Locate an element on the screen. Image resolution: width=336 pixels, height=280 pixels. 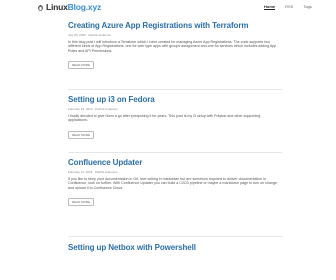
site-logo: LinuxBlog.xyz is located at coordinates (69, 7).